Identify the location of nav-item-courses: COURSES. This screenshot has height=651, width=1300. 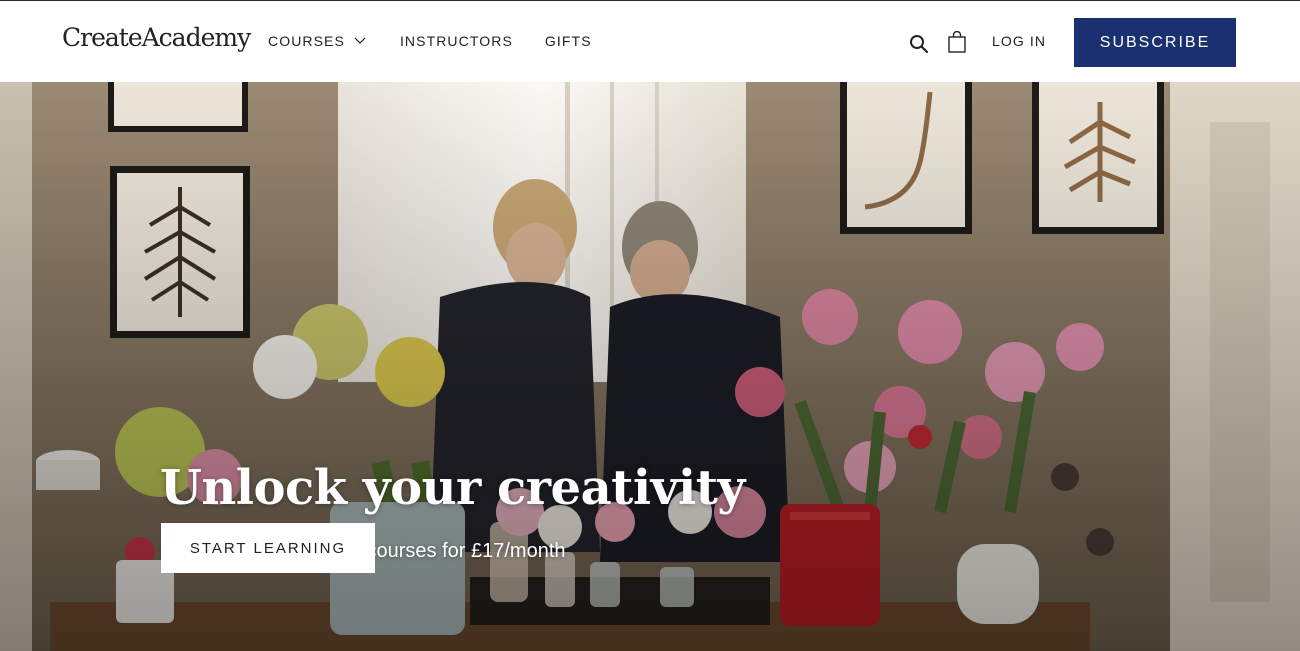
(317, 41).